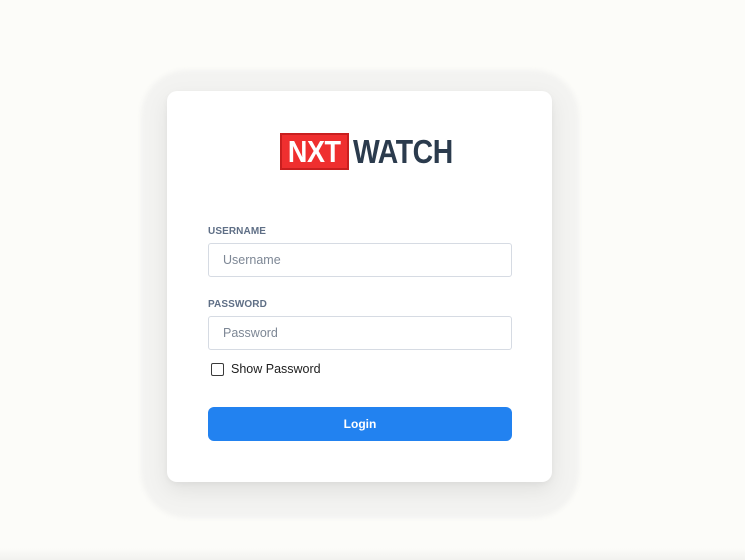 The image size is (745, 560). I want to click on username-input, so click(360, 260).